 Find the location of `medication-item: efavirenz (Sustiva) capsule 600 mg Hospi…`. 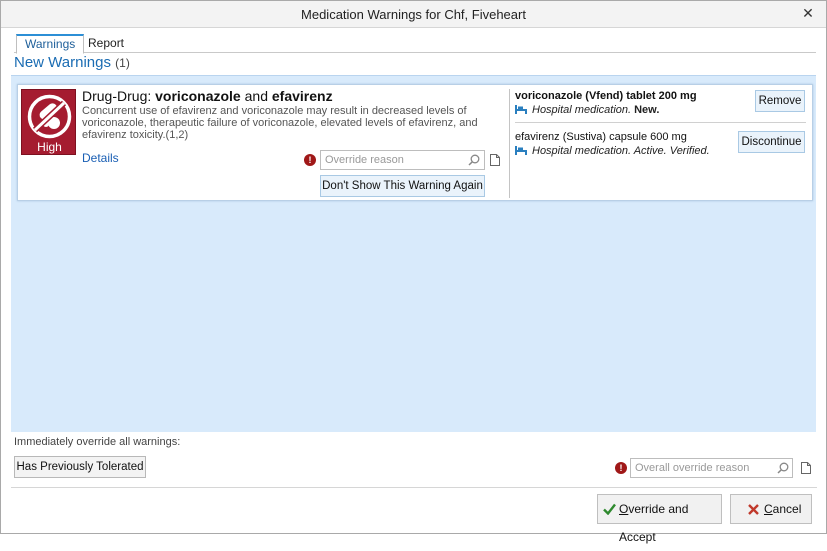

medication-item: efavirenz (Sustiva) capsule 600 mg Hospi… is located at coordinates (612, 144).